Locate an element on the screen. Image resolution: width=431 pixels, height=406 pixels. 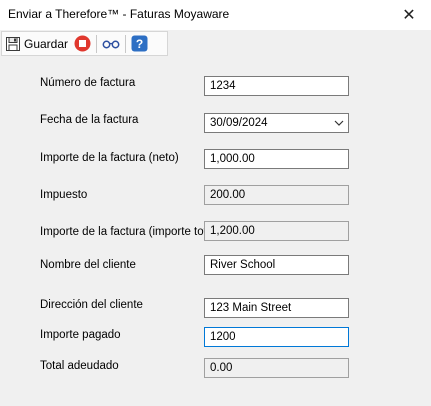
stop-button is located at coordinates (82, 44).